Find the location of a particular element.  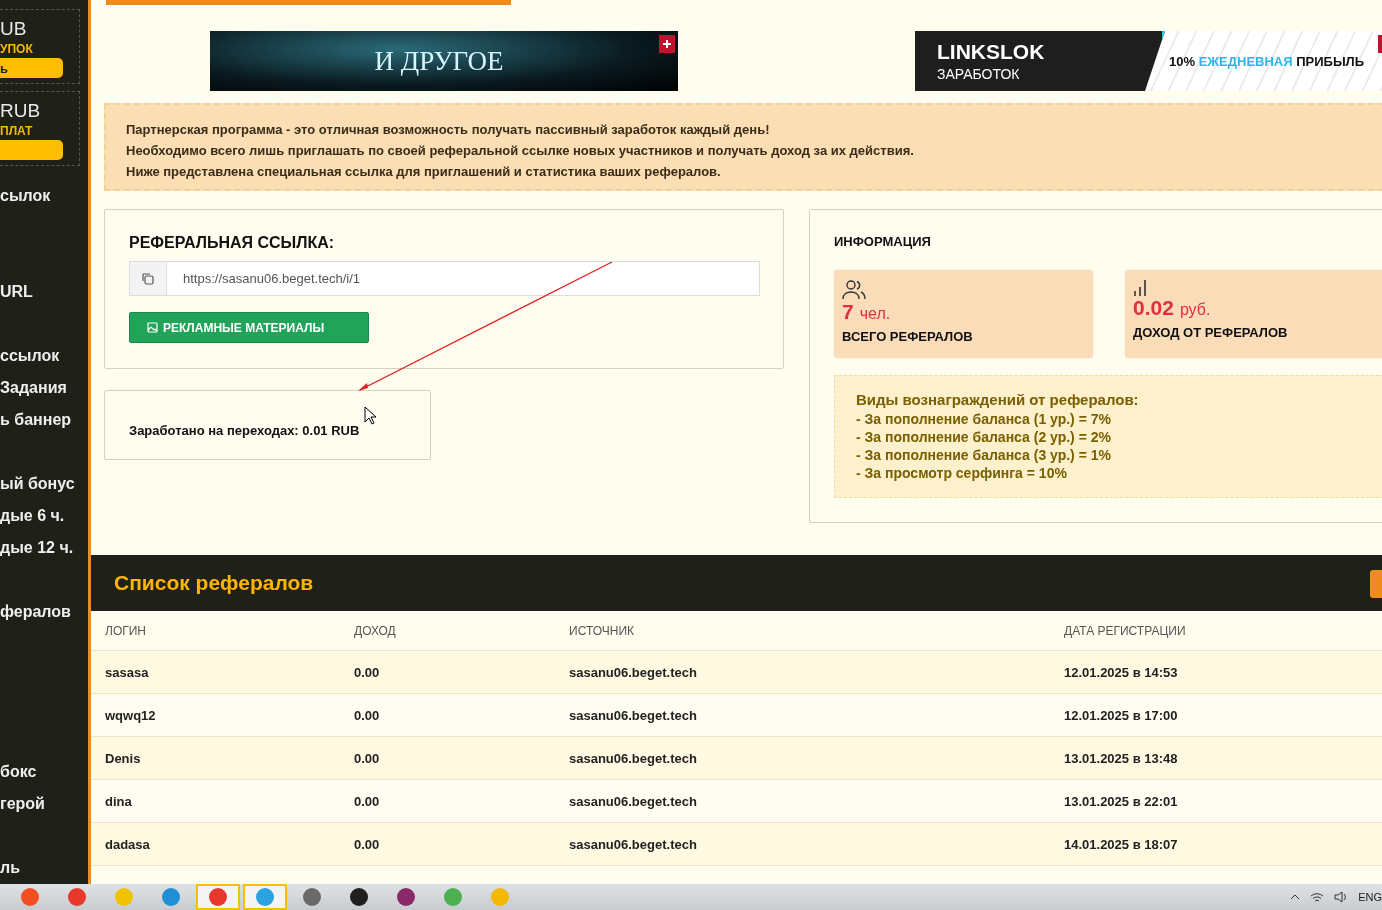

stat-label: ВСЕГО РЕФЕРАЛОВ is located at coordinates (907, 336).